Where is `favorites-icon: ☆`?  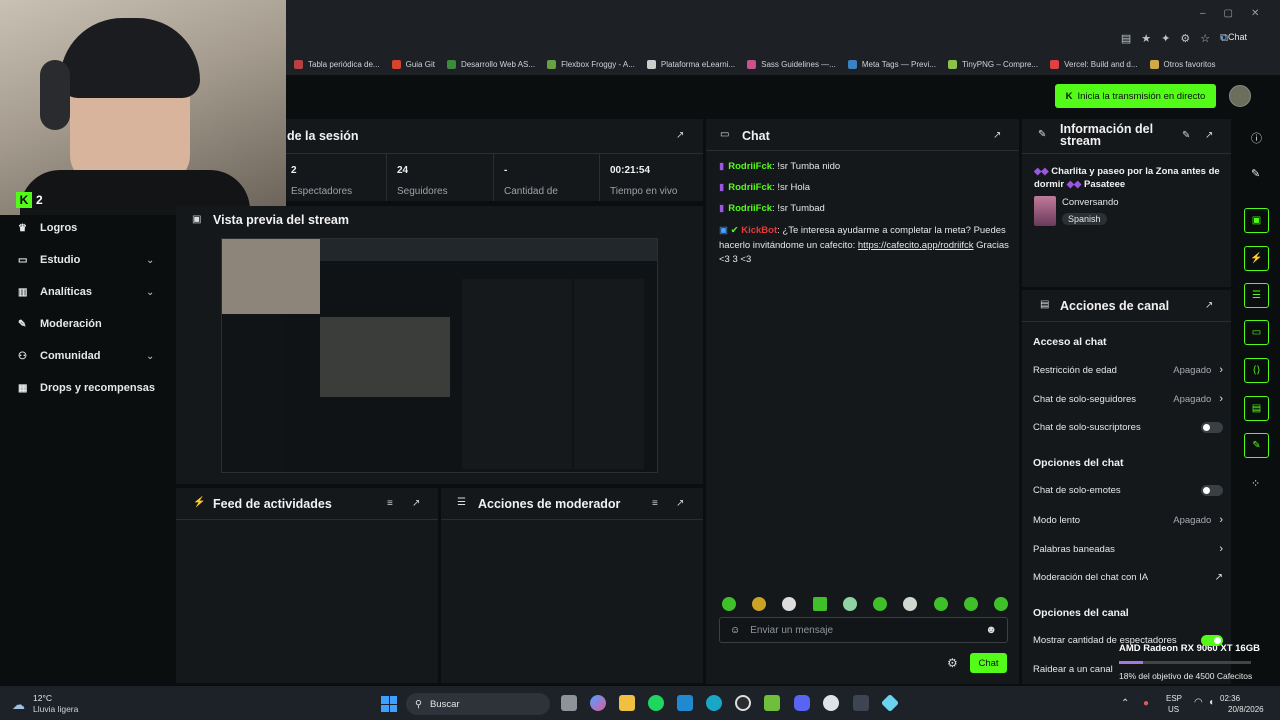 favorites-icon: ☆ is located at coordinates (1205, 38).